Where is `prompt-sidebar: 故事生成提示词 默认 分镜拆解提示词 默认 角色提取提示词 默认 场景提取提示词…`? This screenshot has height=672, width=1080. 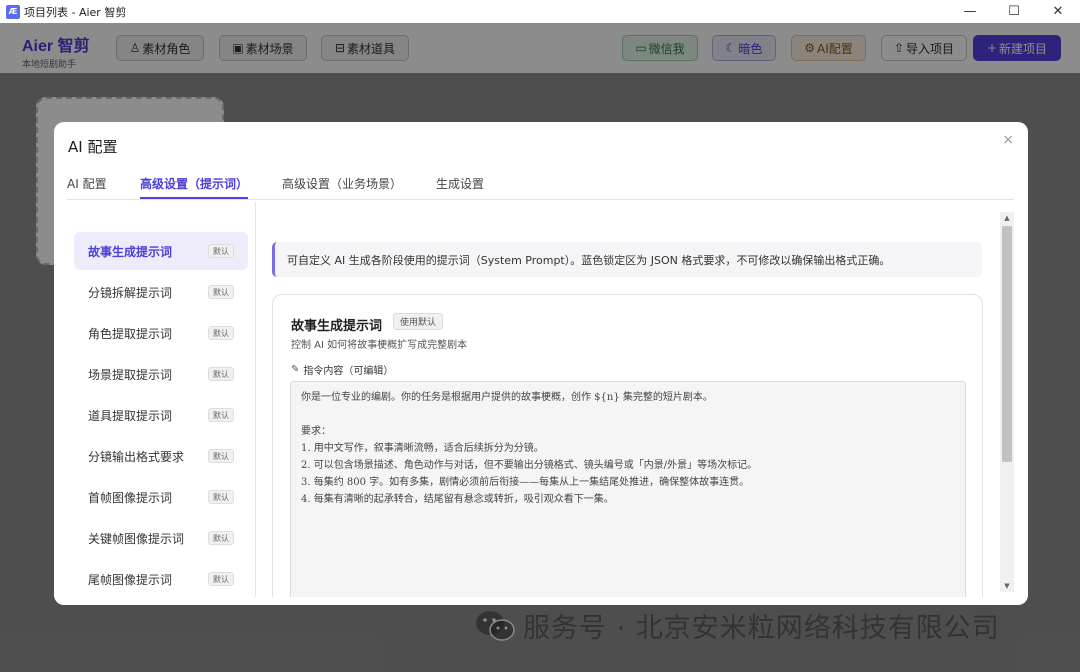
prompt-sidebar: 故事生成提示词 默认 分镜拆解提示词 默认 角色提取提示词 默认 场景提取提示词… is located at coordinates (161, 399).